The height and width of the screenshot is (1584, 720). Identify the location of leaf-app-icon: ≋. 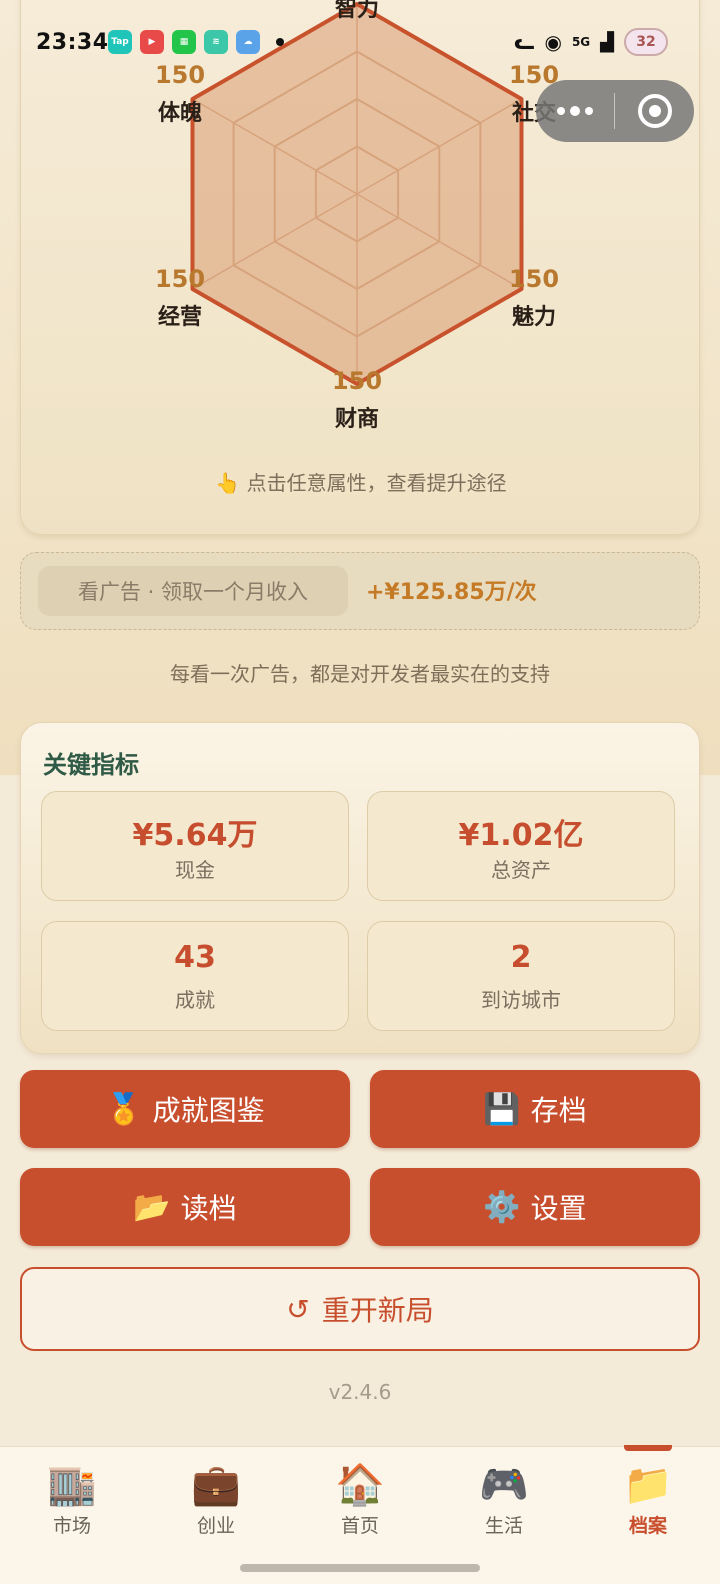
(216, 42).